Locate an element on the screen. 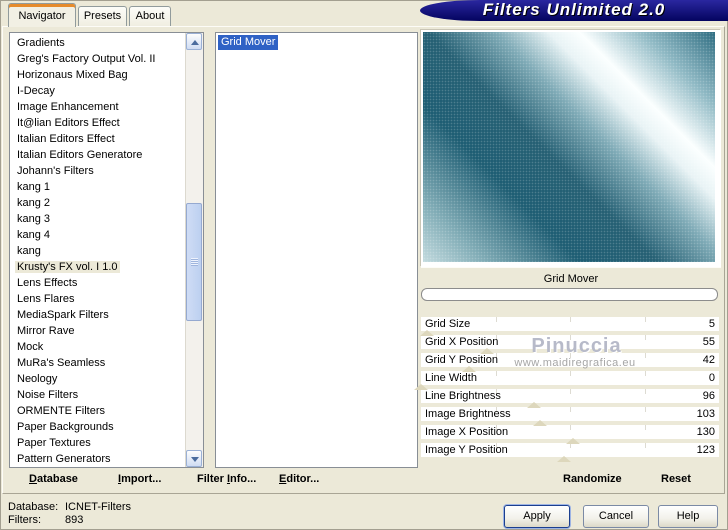 The image size is (728, 530). tab-about: About is located at coordinates (150, 16).